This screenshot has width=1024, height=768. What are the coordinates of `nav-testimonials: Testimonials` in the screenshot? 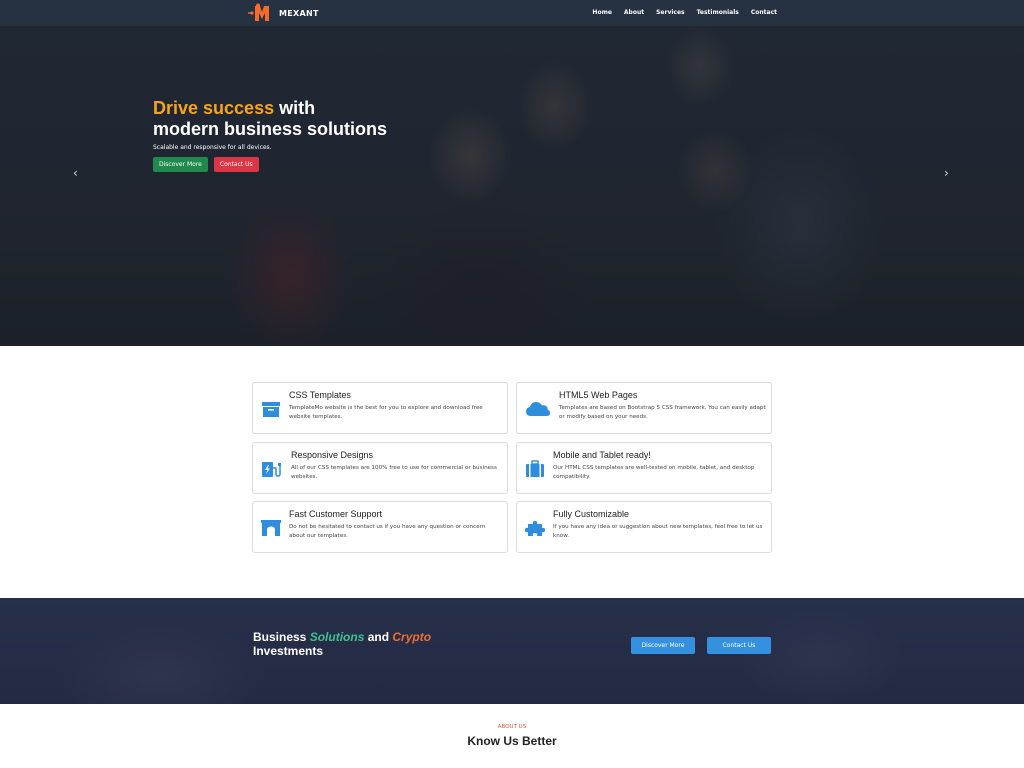 It's located at (718, 12).